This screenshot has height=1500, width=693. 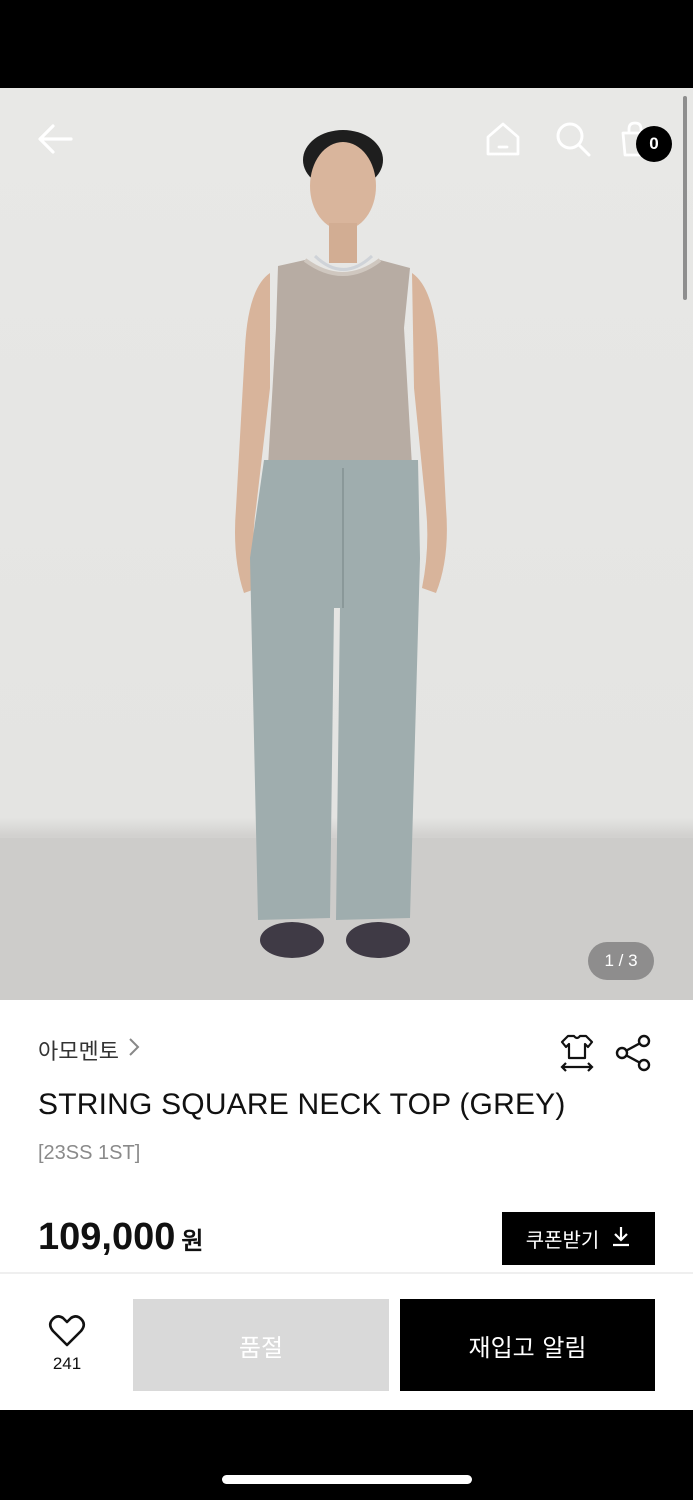 I want to click on home-button, so click(x=503, y=139).